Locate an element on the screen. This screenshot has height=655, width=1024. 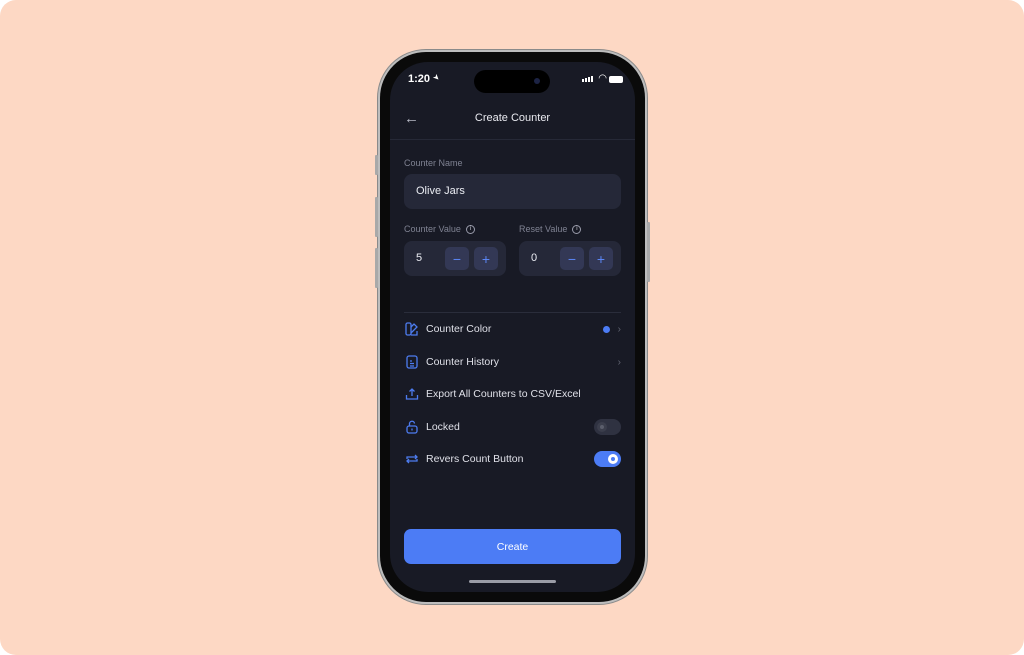
counter-name-label: Counter Name is located at coordinates (433, 163).